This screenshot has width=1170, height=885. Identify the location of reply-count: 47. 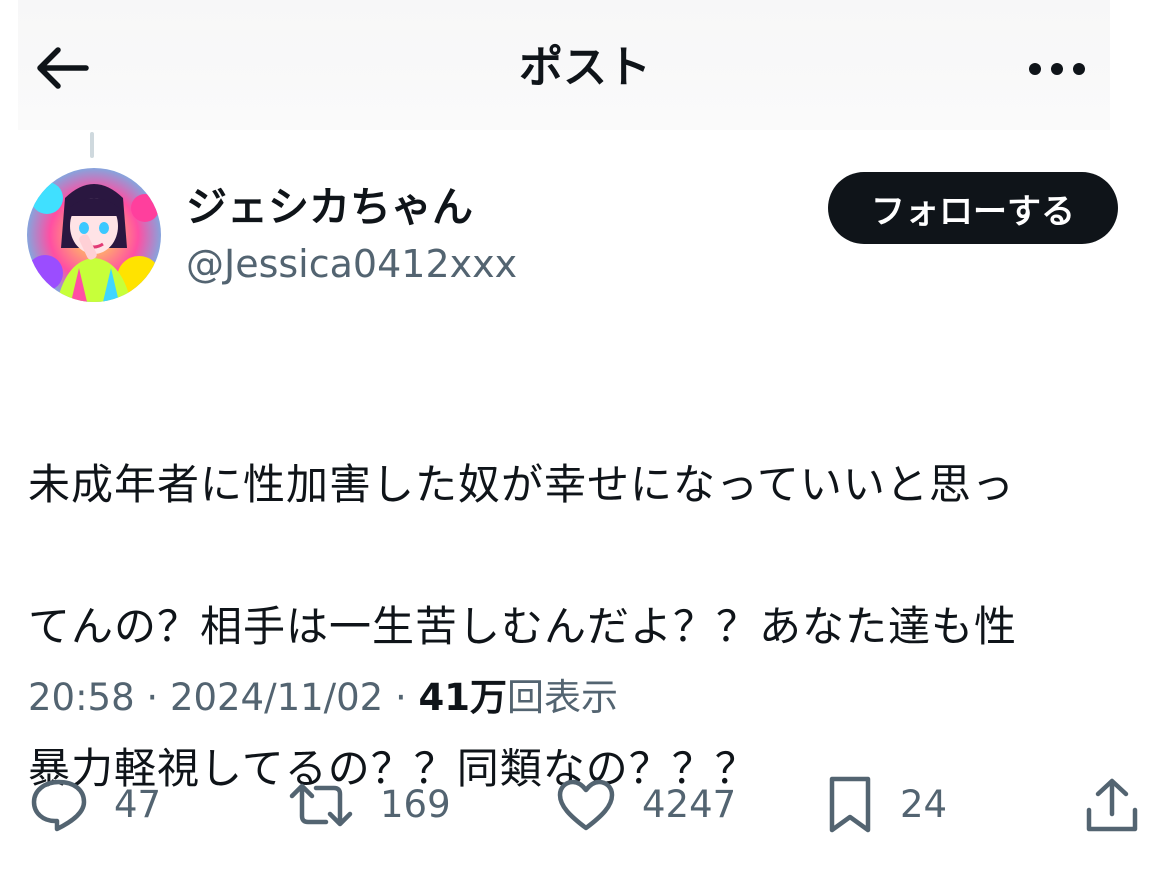
(138, 804).